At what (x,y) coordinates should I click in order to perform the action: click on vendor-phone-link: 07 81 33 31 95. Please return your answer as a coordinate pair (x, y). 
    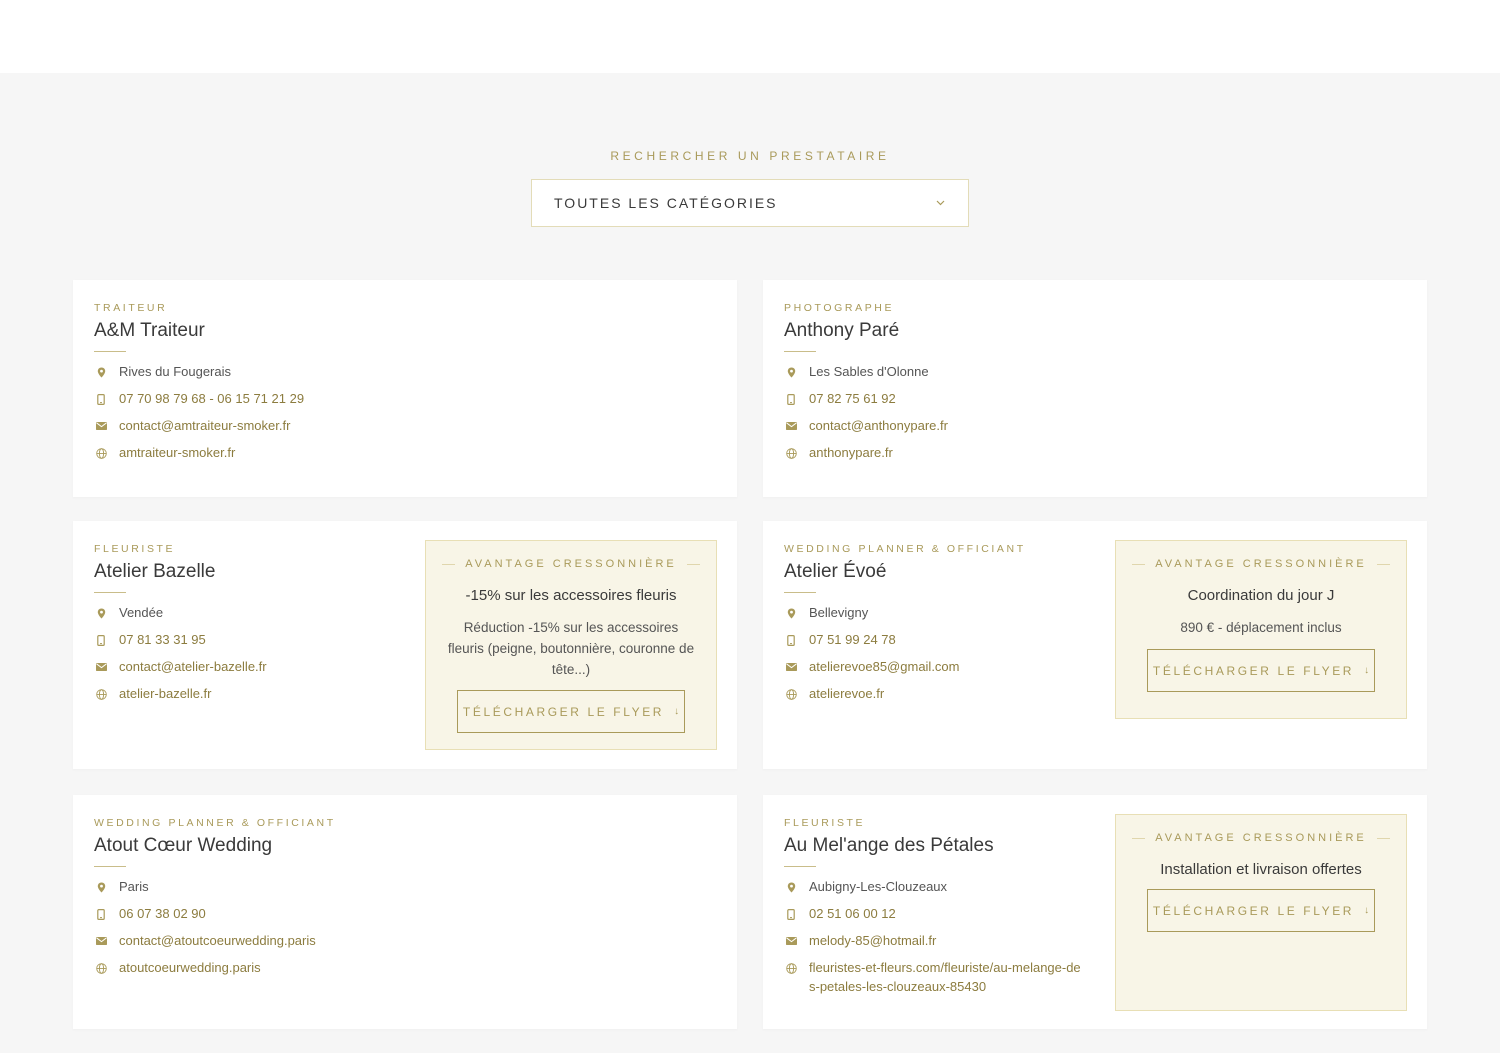
    Looking at the image, I should click on (162, 639).